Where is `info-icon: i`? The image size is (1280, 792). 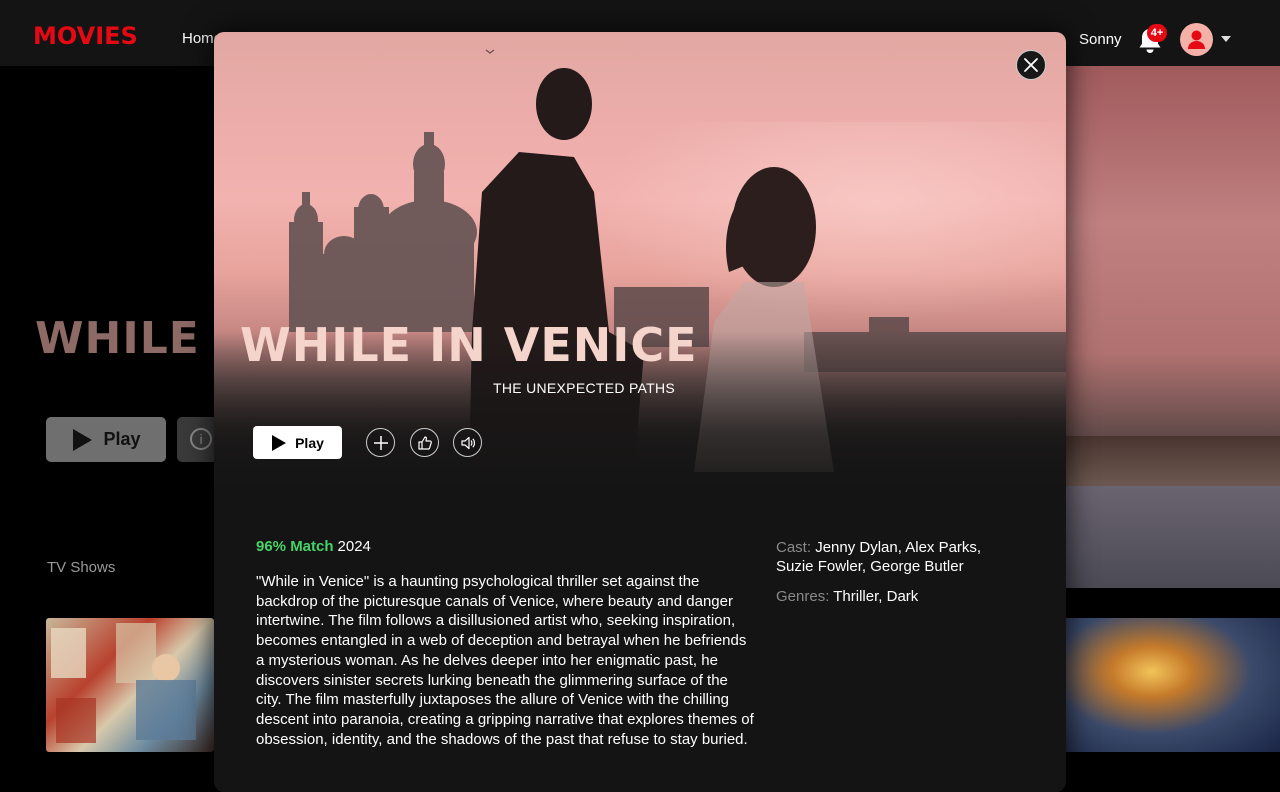
info-icon: i is located at coordinates (201, 439).